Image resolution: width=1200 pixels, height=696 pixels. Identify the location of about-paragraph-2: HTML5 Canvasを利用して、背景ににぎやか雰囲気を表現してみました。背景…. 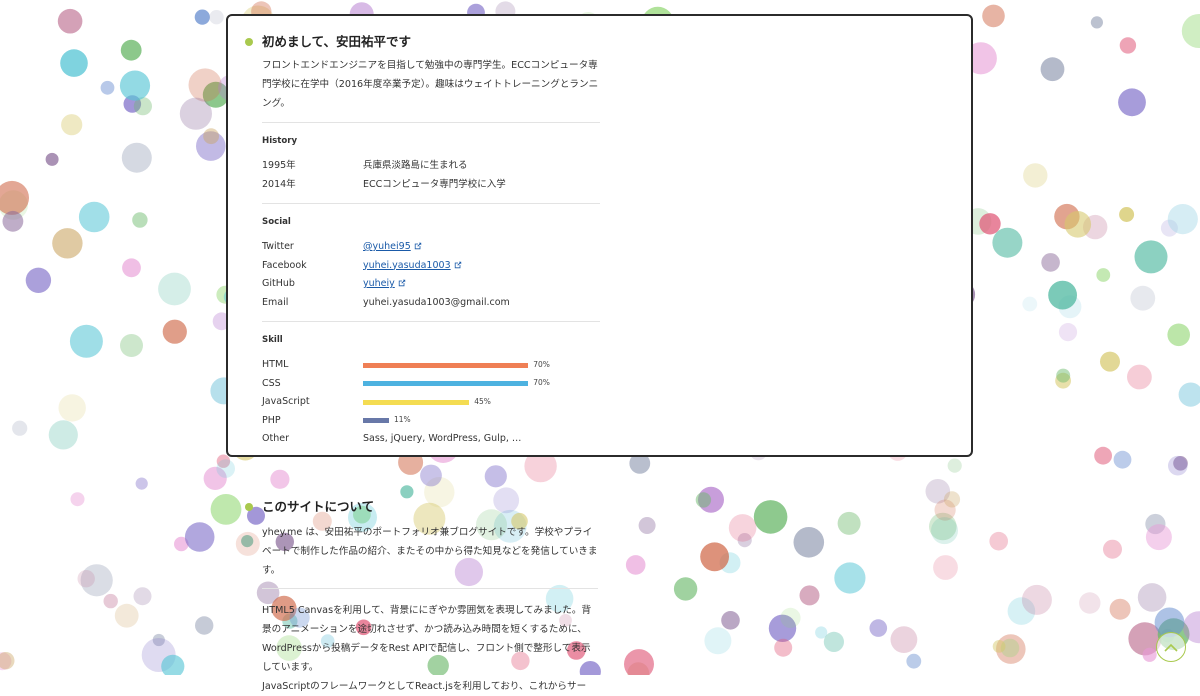
(427, 639).